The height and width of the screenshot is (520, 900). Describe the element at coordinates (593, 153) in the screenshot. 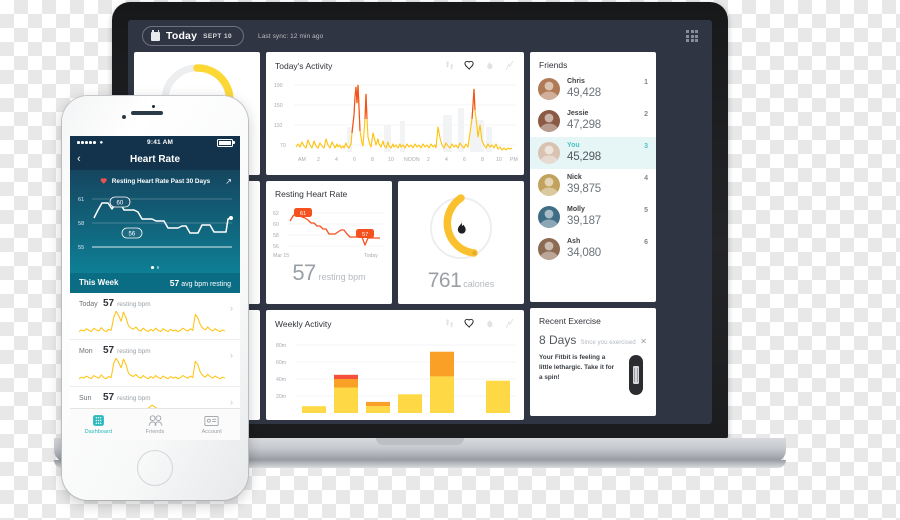

I see `friend-row: You 45,298 3` at that location.